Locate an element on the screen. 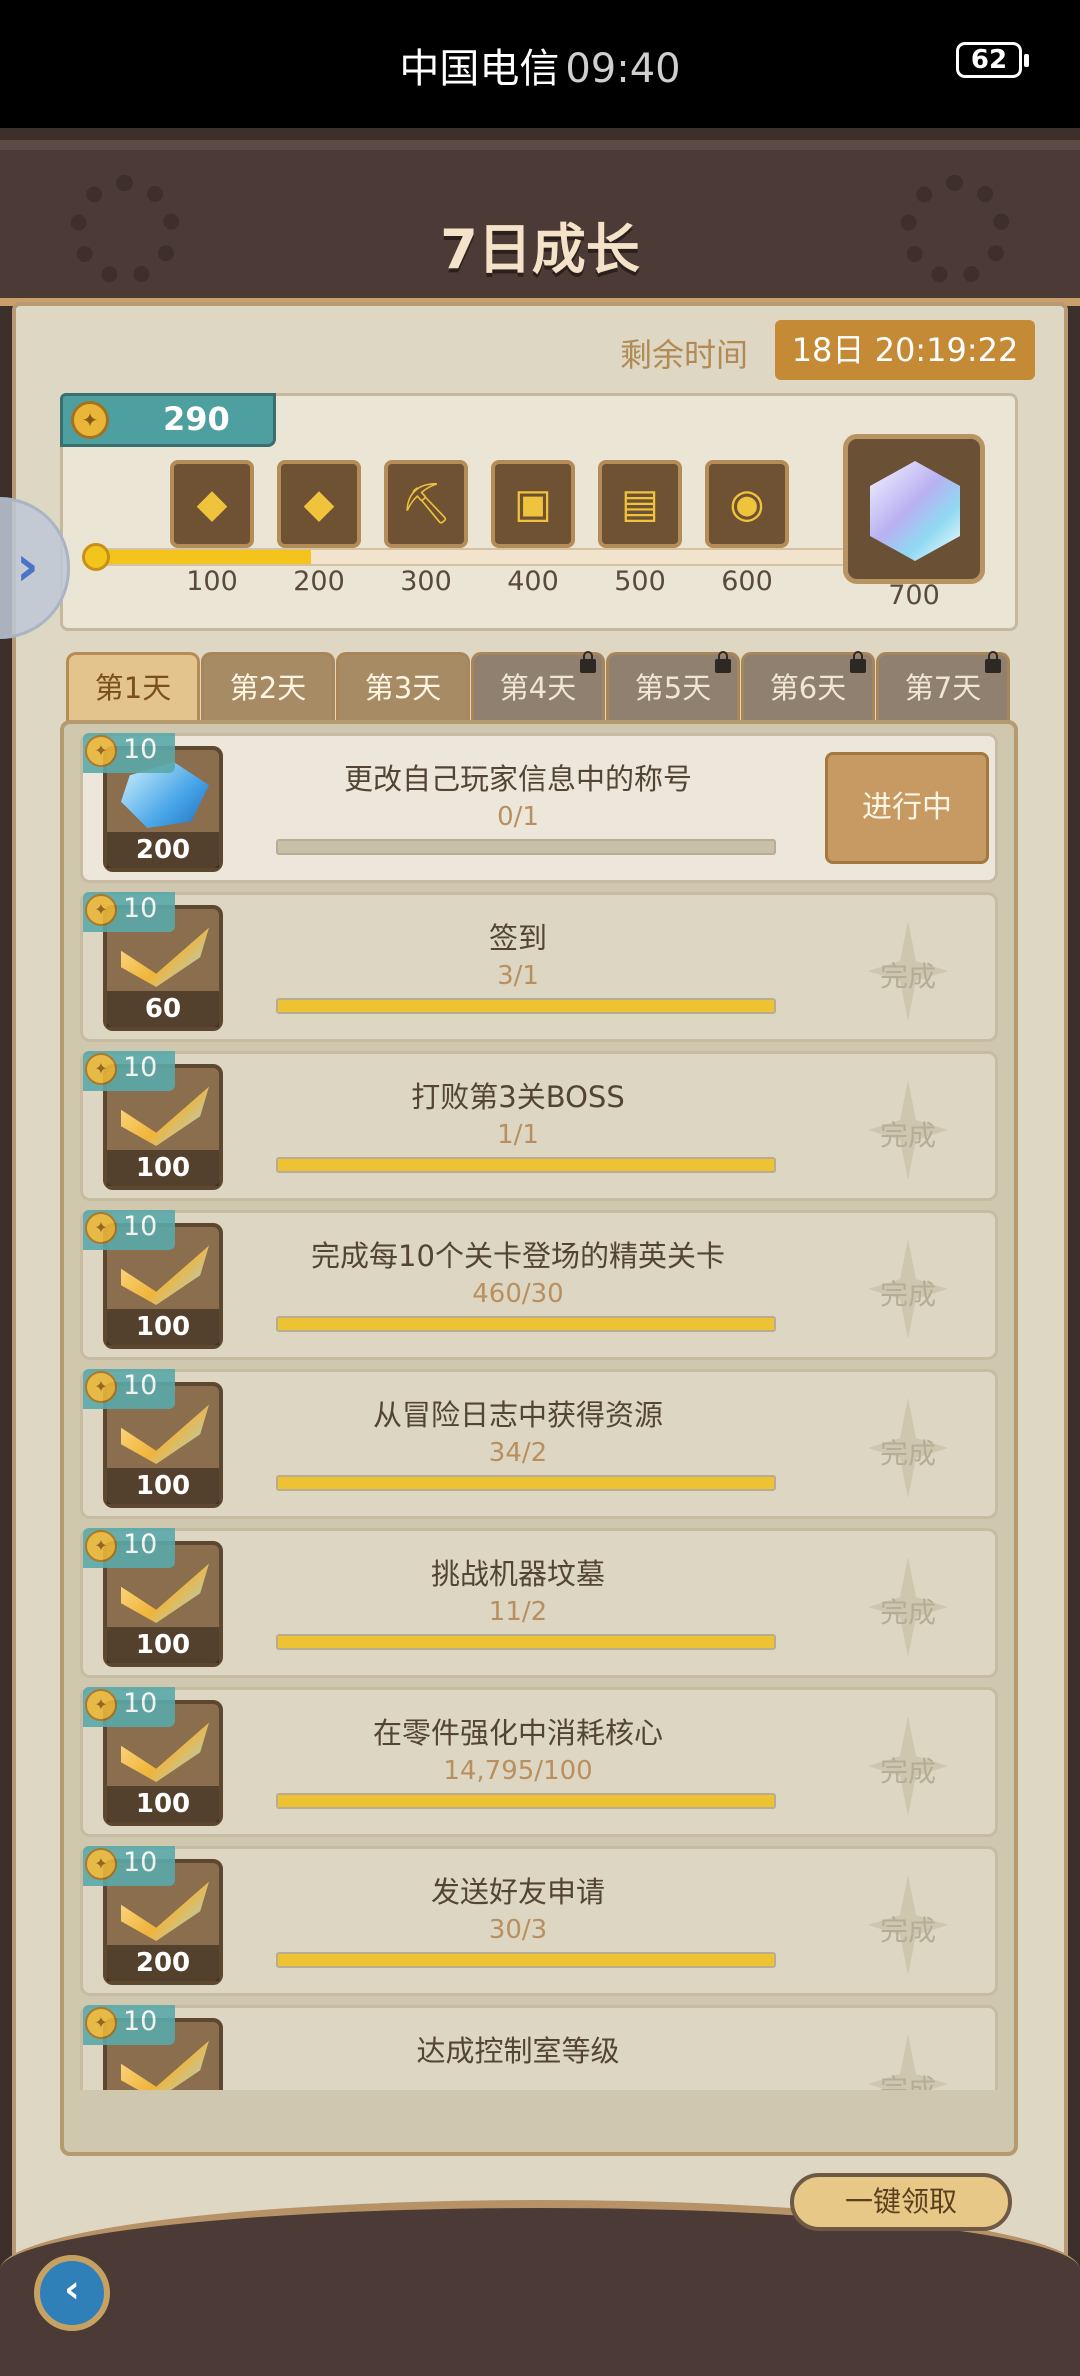 The width and height of the screenshot is (1080, 2376). task-name: 签到 is located at coordinates (517, 938).